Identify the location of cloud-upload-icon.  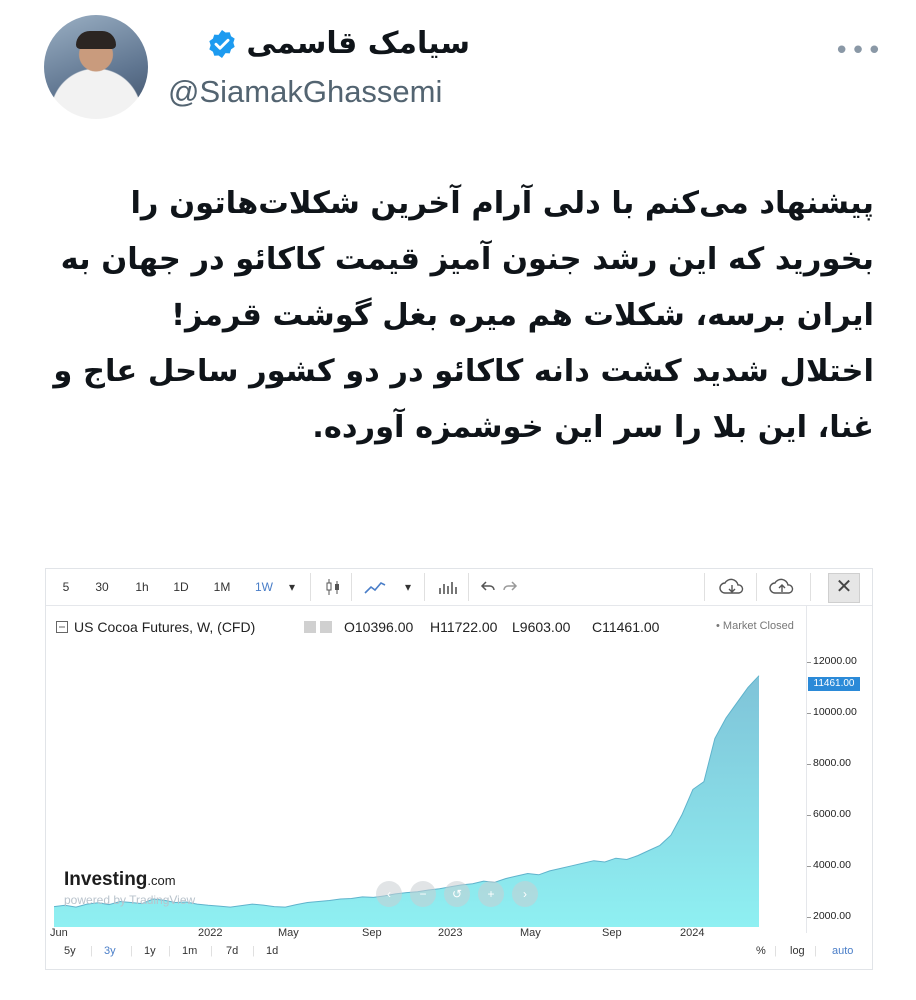
(782, 587).